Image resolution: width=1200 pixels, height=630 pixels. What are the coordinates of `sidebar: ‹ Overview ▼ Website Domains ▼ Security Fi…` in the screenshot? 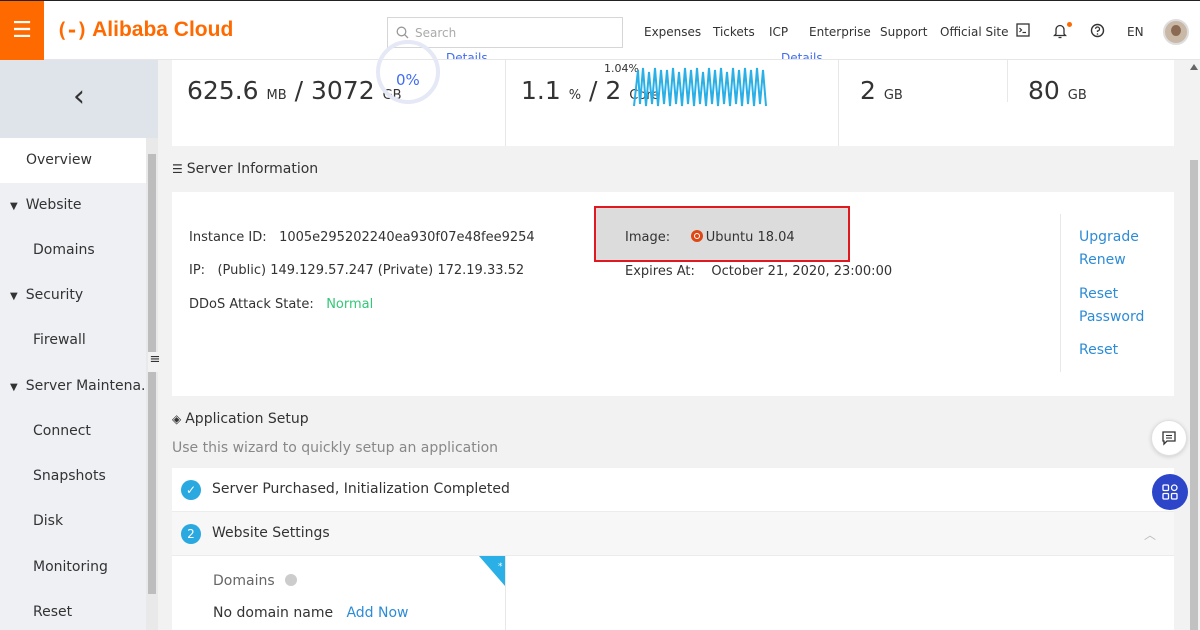 It's located at (79, 345).